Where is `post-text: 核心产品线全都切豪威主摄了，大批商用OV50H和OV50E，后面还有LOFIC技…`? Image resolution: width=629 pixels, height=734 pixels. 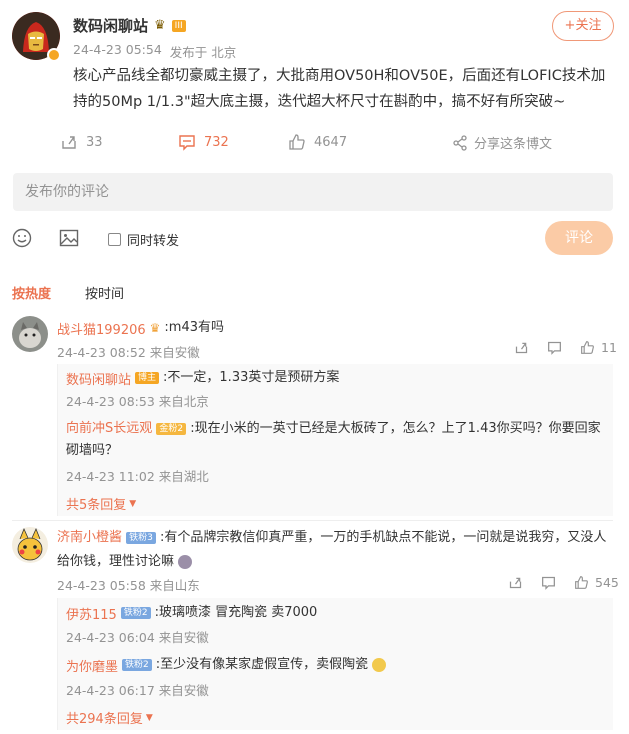 post-text: 核心产品线全都切豪威主摄了，大批商用OV50H和OV50E，后面还有LOFIC技… is located at coordinates (339, 89).